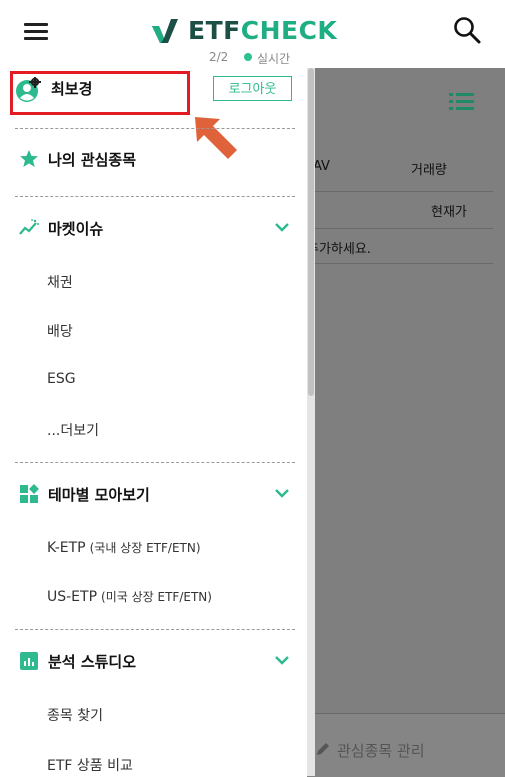  I want to click on menu-themes: 테마별 모아보기, so click(155, 495).